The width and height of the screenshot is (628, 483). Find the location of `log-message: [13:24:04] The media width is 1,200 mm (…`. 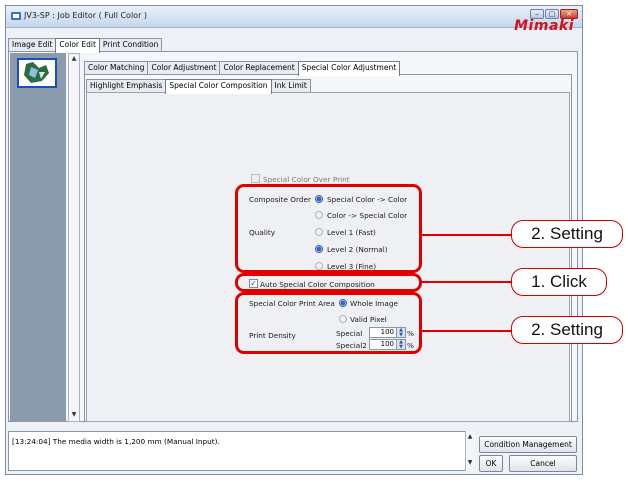

log-message: [13:24:04] The media width is 1,200 mm (… is located at coordinates (116, 441).